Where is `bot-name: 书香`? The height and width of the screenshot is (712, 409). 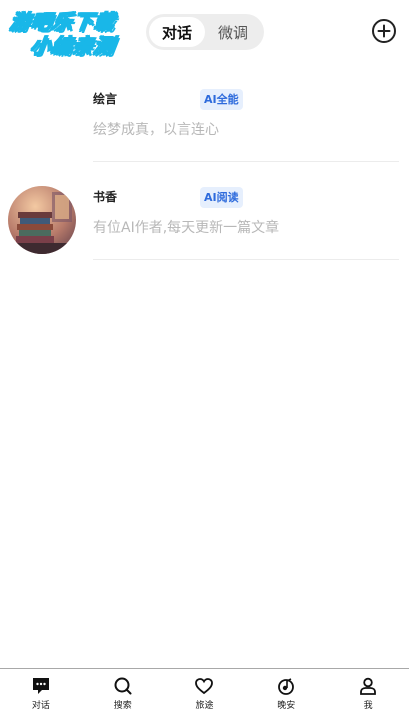
bot-name: 书香 is located at coordinates (105, 197).